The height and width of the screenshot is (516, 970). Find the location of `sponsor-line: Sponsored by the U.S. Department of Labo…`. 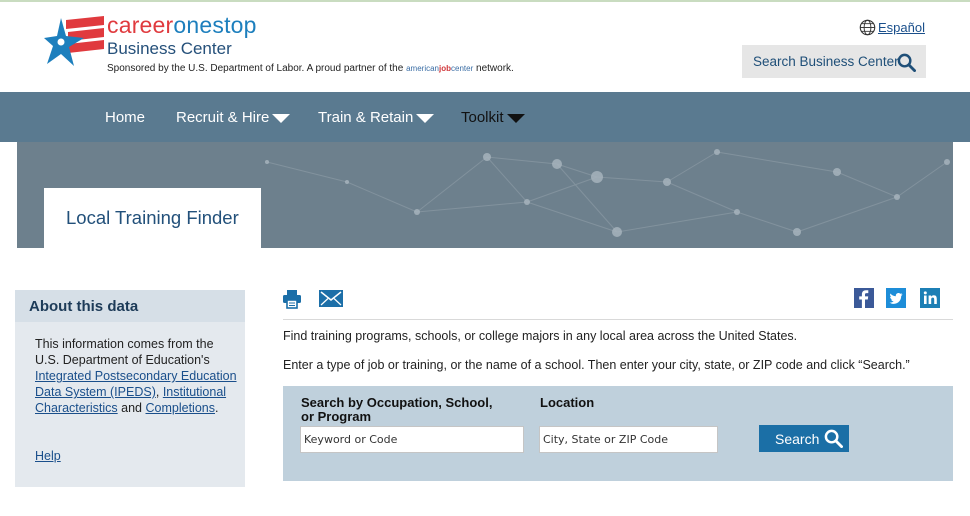

sponsor-line: Sponsored by the U.S. Department of Labo… is located at coordinates (310, 69).